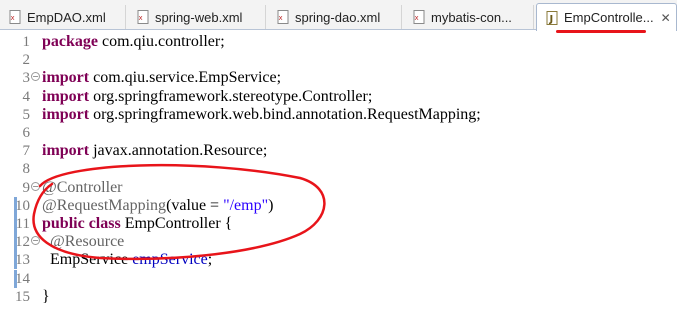 Image resolution: width=677 pixels, height=311 pixels. What do you see at coordinates (338, 151) in the screenshot?
I see `code-line: 7 import javax.annotation.Resource;` at bounding box center [338, 151].